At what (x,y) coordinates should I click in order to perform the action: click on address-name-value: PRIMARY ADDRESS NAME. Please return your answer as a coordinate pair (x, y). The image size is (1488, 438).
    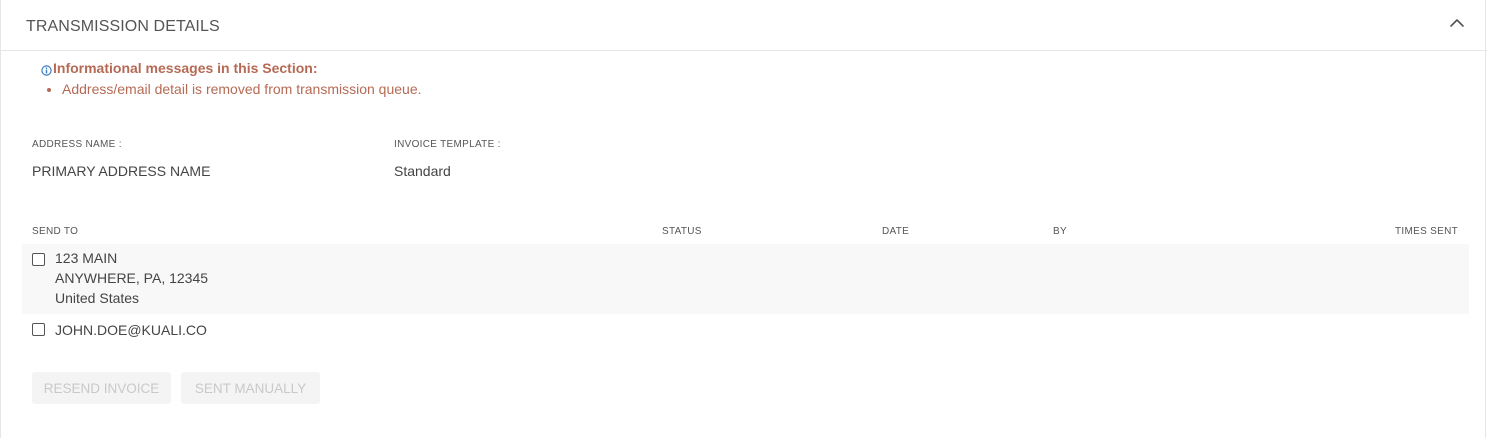
    Looking at the image, I should click on (121, 171).